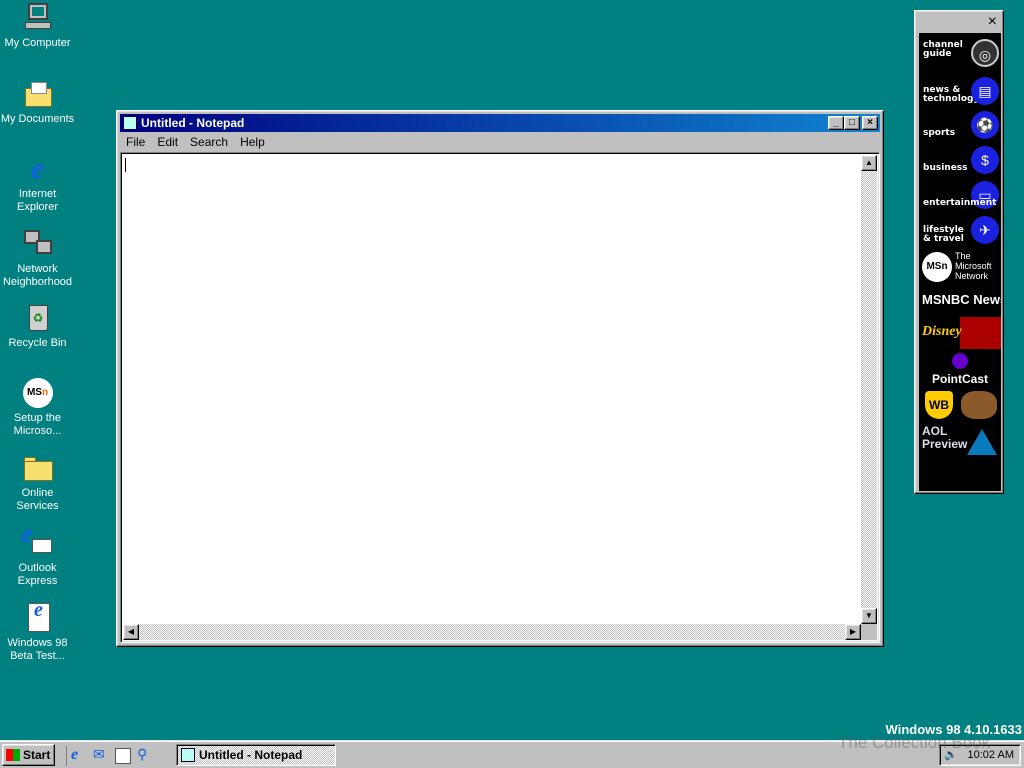 This screenshot has height=768, width=1024. What do you see at coordinates (992, 22) in the screenshot?
I see `channel-bar-close: ×` at bounding box center [992, 22].